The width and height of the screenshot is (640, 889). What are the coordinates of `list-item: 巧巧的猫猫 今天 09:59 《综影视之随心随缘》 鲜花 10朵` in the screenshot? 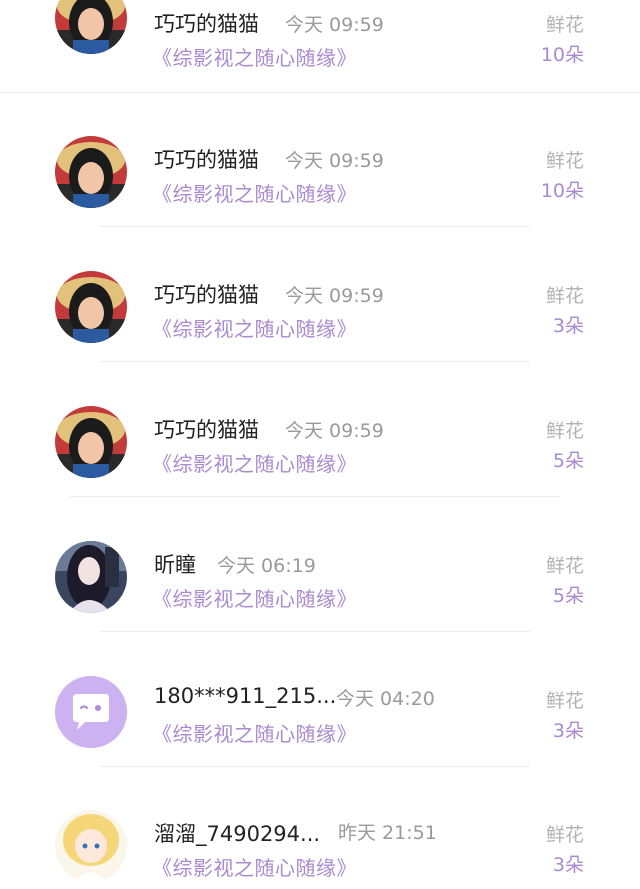 It's located at (320, 53).